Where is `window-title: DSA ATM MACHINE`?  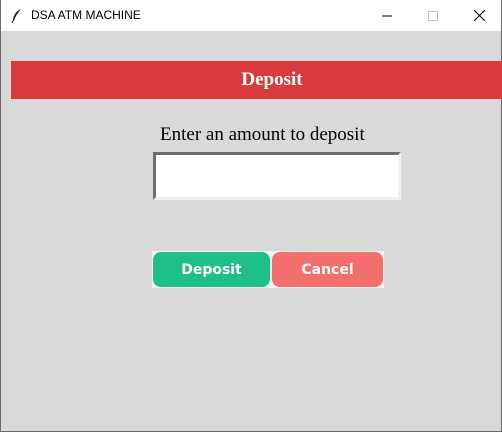
window-title: DSA ATM MACHINE is located at coordinates (86, 15).